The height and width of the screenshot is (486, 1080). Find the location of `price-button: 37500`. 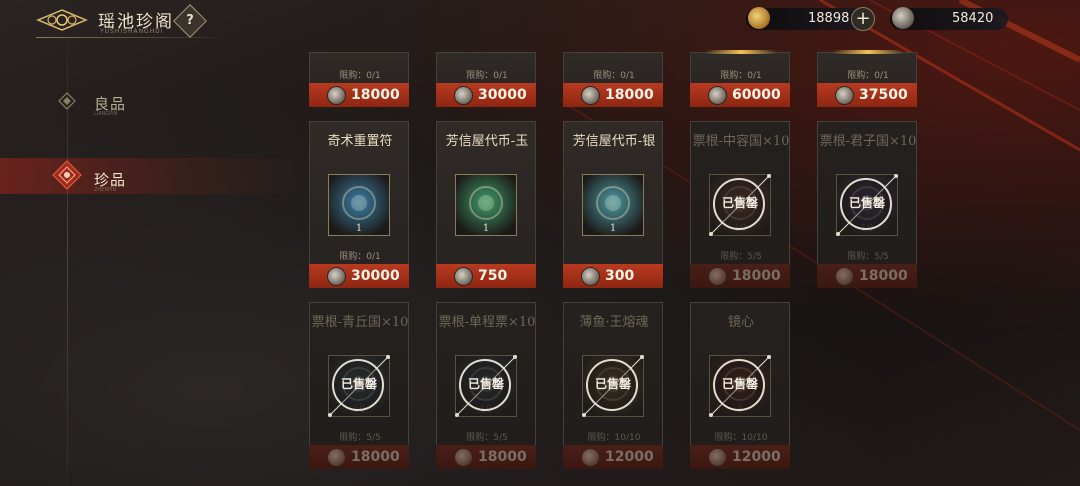

price-button: 37500 is located at coordinates (867, 95).